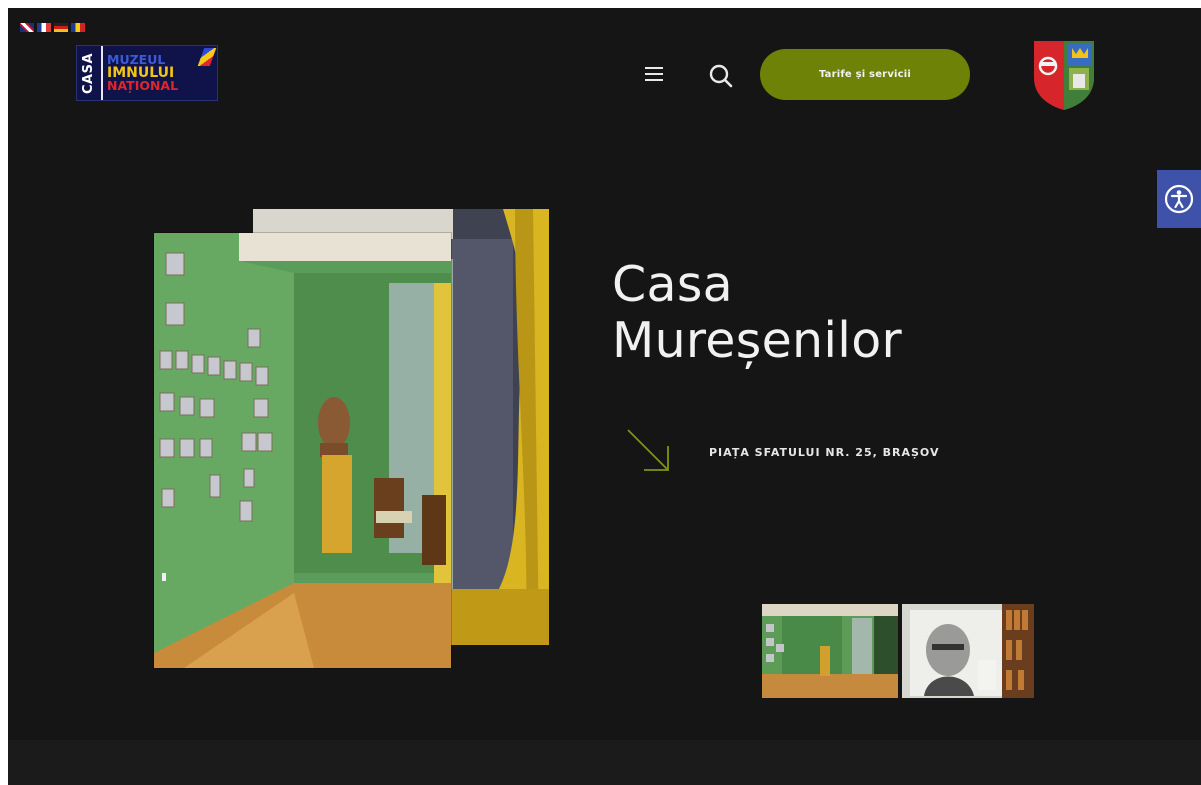  I want to click on title-line-1: Casa, so click(672, 284).